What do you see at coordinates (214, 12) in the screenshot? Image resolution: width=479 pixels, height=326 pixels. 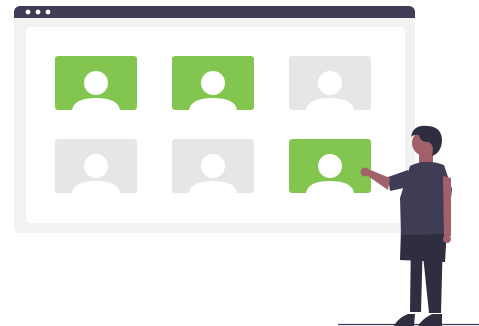 I see `window-title-bar` at bounding box center [214, 12].